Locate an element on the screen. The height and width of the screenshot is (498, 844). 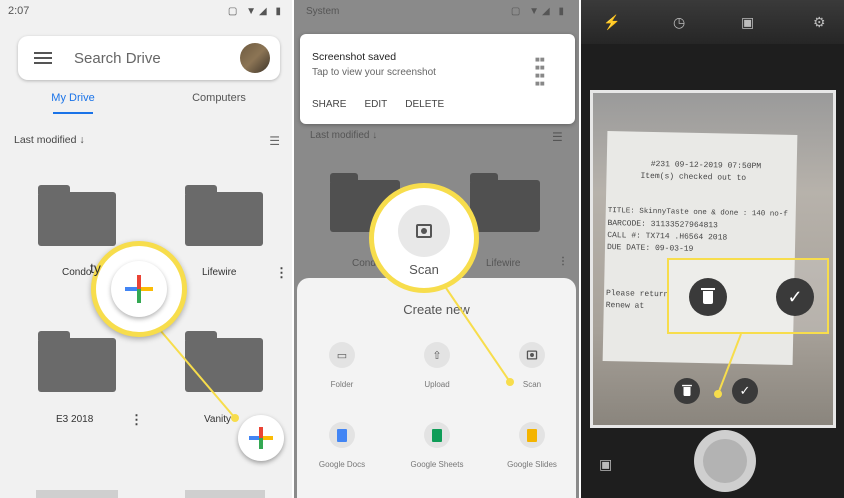
status-app-label: System is located at coordinates (323, 11).